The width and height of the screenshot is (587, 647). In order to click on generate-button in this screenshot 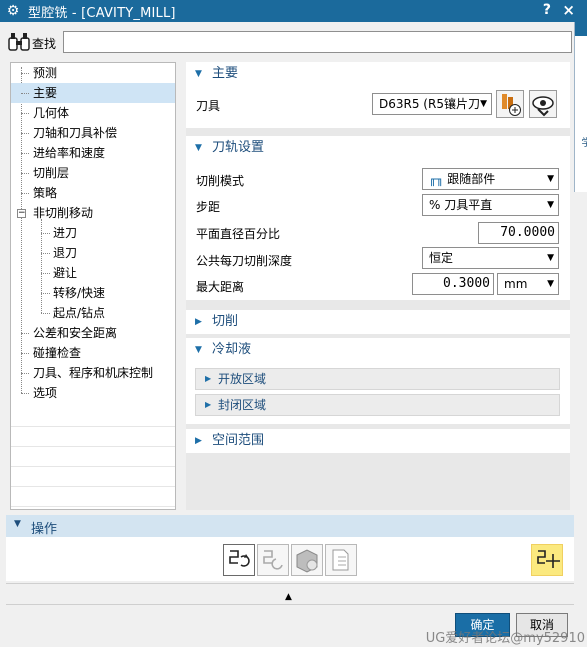, I will do `click(239, 560)`.